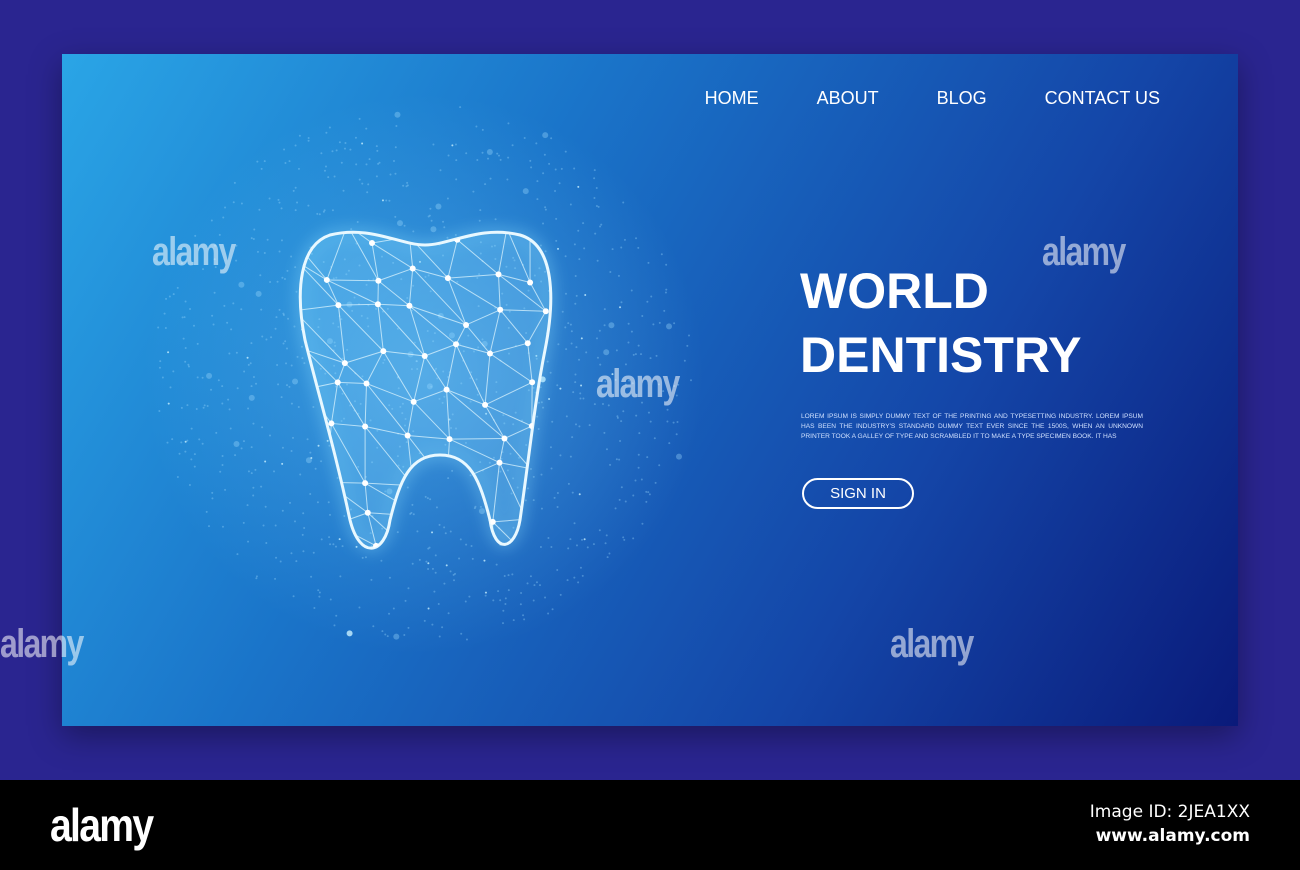  Describe the element at coordinates (848, 98) in the screenshot. I see `nav-about: ABOUT` at that location.